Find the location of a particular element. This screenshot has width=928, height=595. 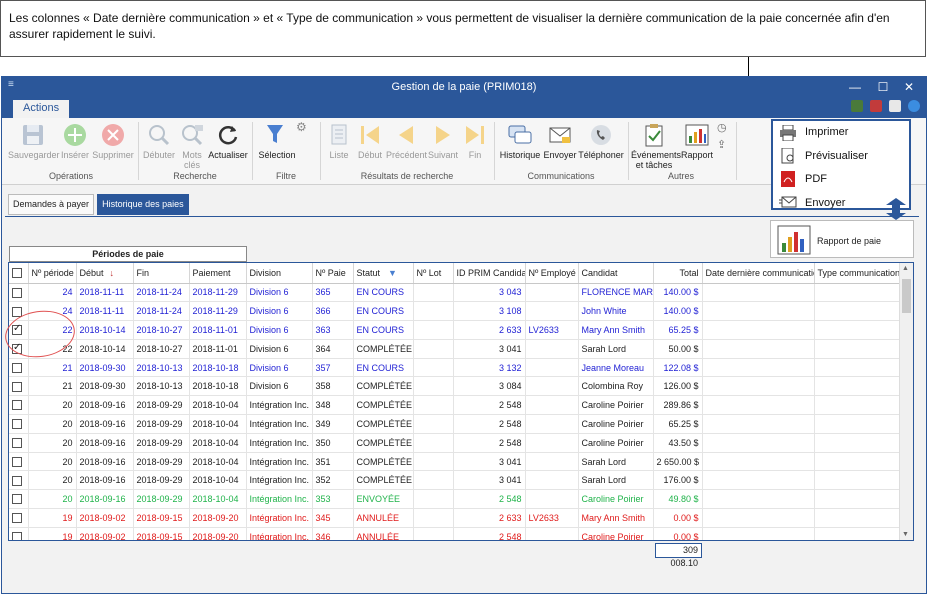

next-button: Suivant is located at coordinates (443, 141).